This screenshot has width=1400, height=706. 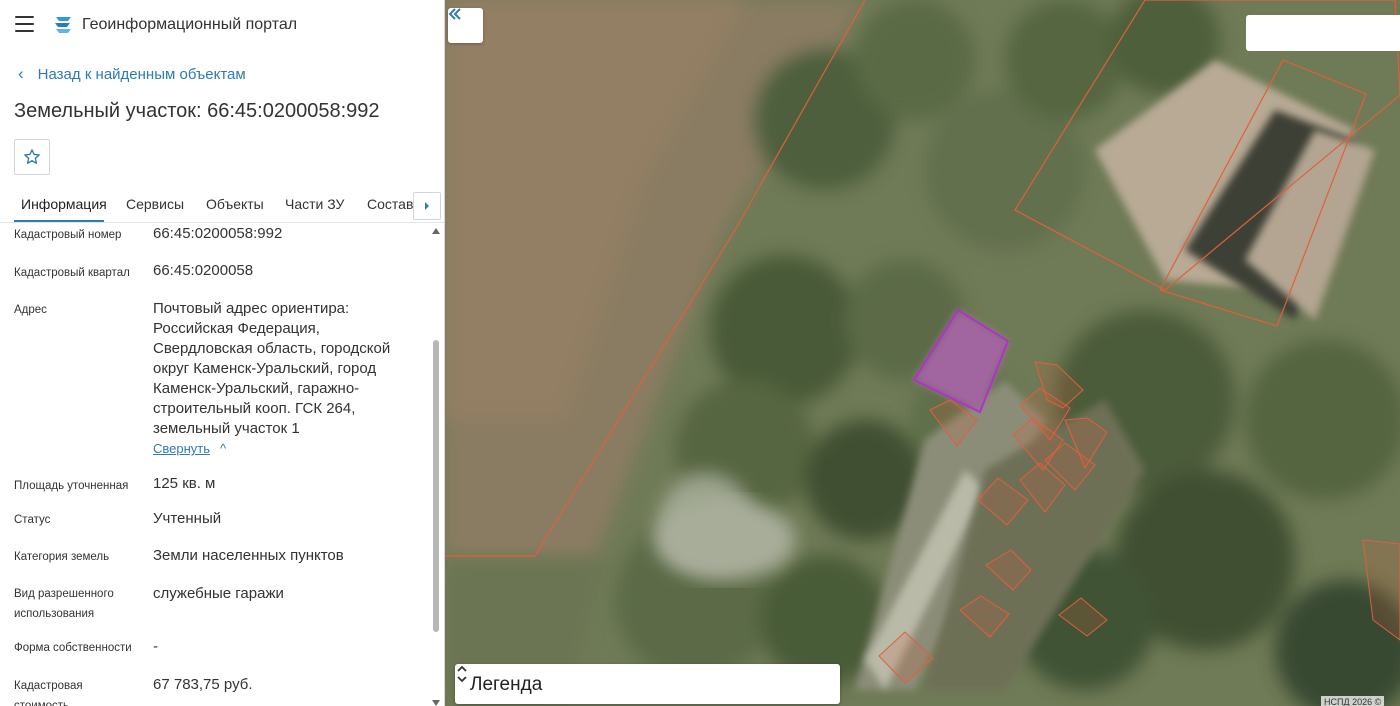 I want to click on field-value: 66:45:0200058, so click(x=203, y=270).